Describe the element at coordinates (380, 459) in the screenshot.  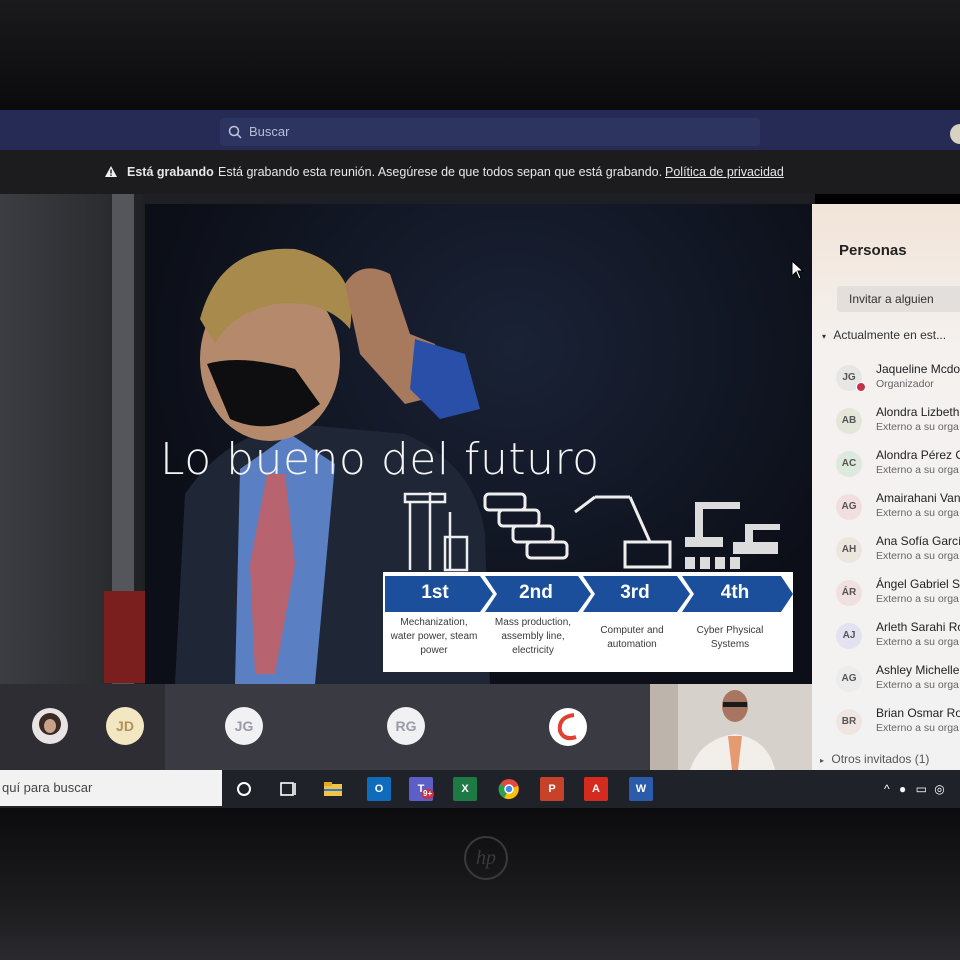
I see `slide-title: Lo bueno del futuro` at that location.